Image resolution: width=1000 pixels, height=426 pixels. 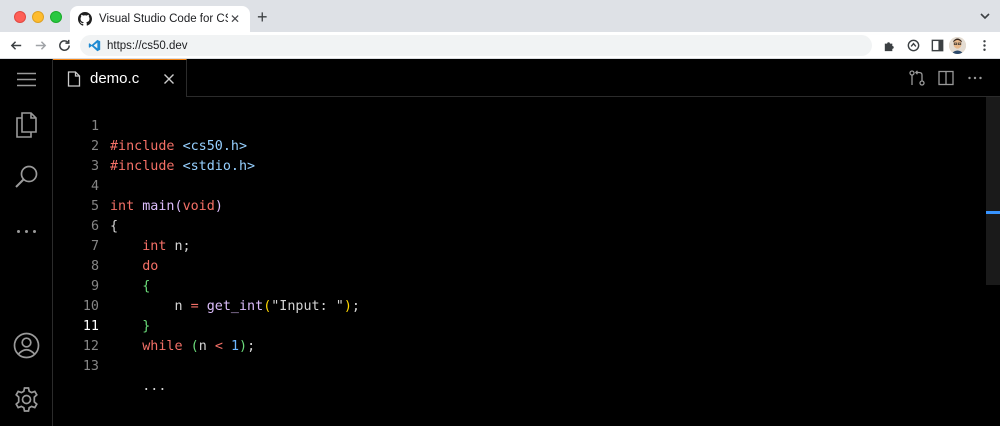 I want to click on code-line: 12, so click(x=518, y=335).